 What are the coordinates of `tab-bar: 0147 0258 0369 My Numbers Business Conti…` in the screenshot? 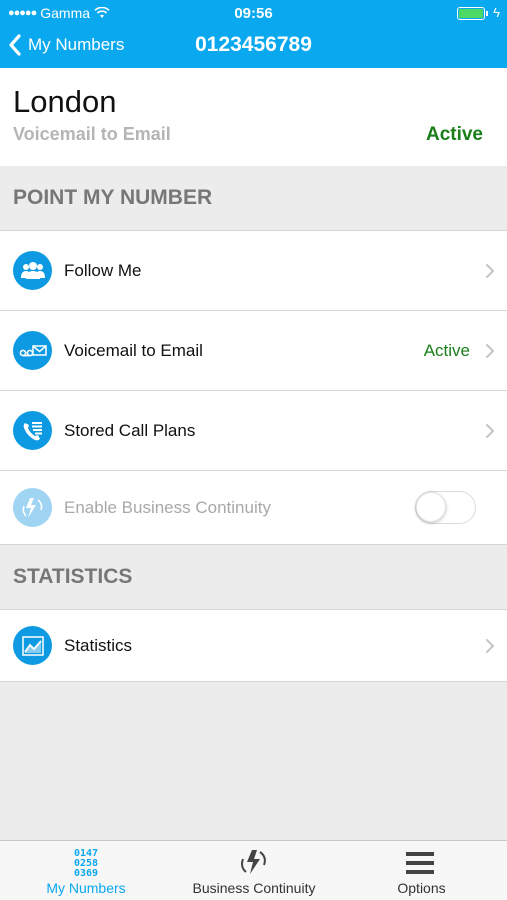 It's located at (253, 870).